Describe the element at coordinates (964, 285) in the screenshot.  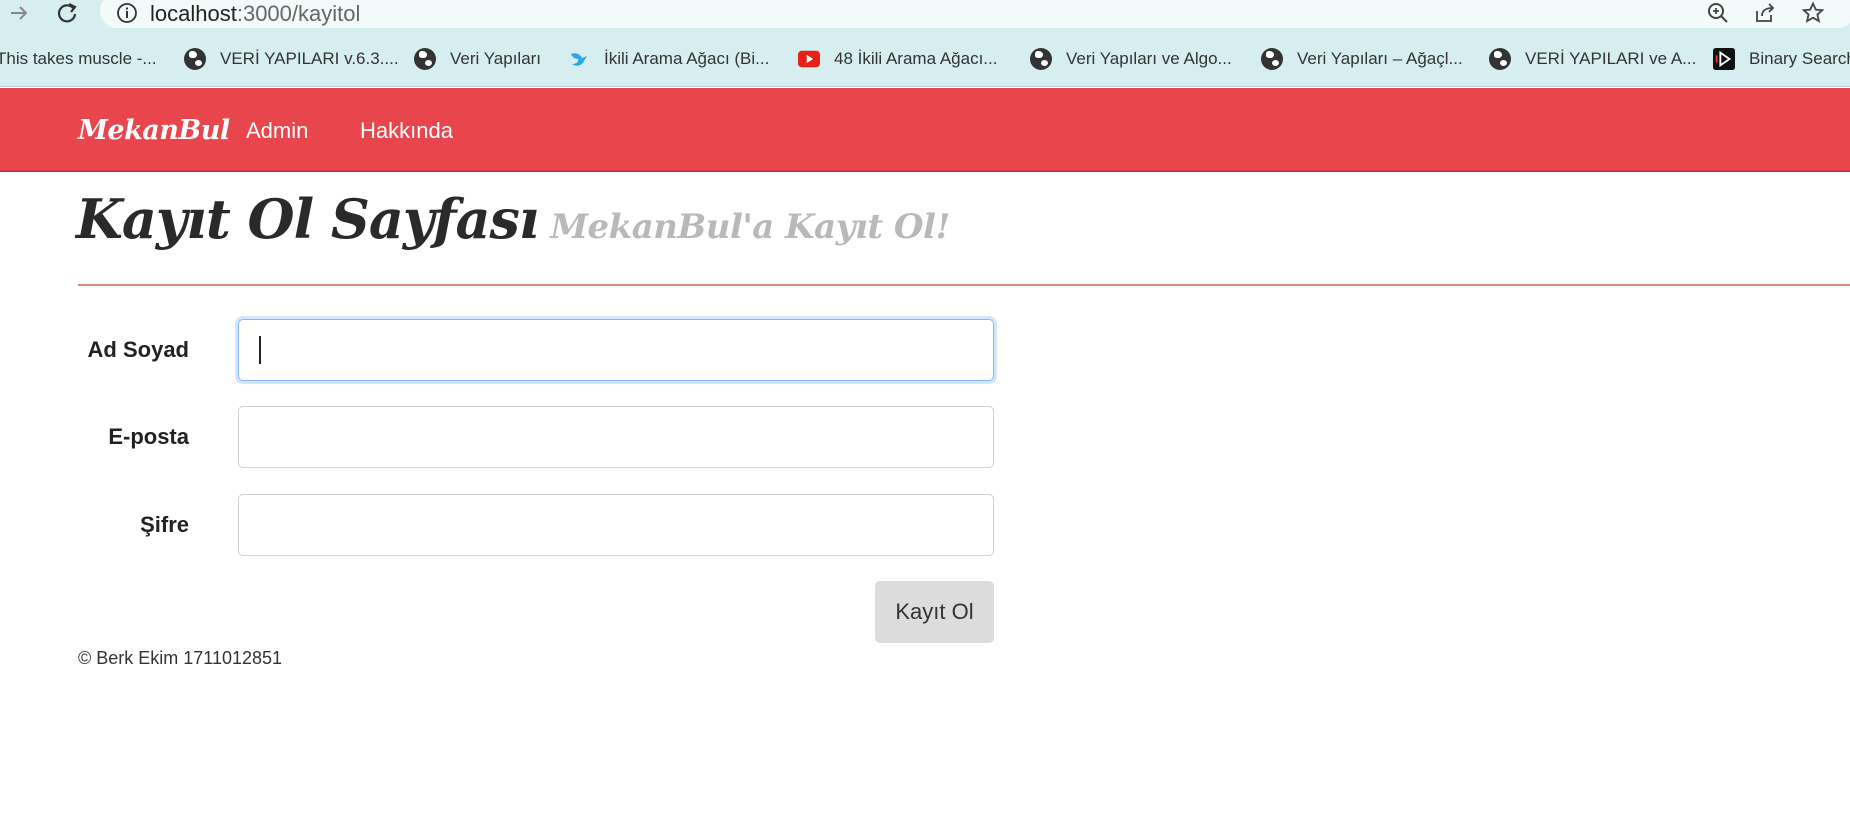
I see `header-divider` at that location.